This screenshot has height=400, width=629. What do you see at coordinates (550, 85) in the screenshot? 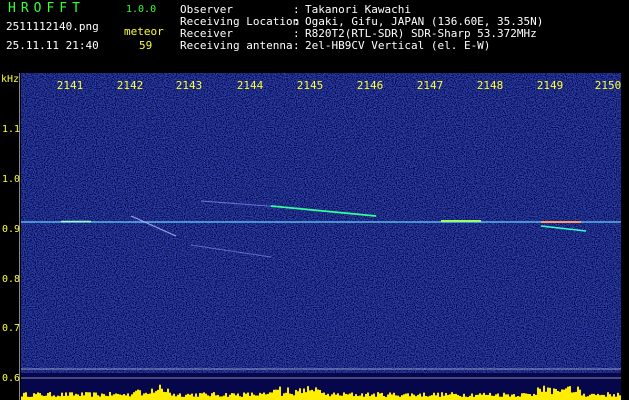
I see `x-tick-2149: 2149` at bounding box center [550, 85].